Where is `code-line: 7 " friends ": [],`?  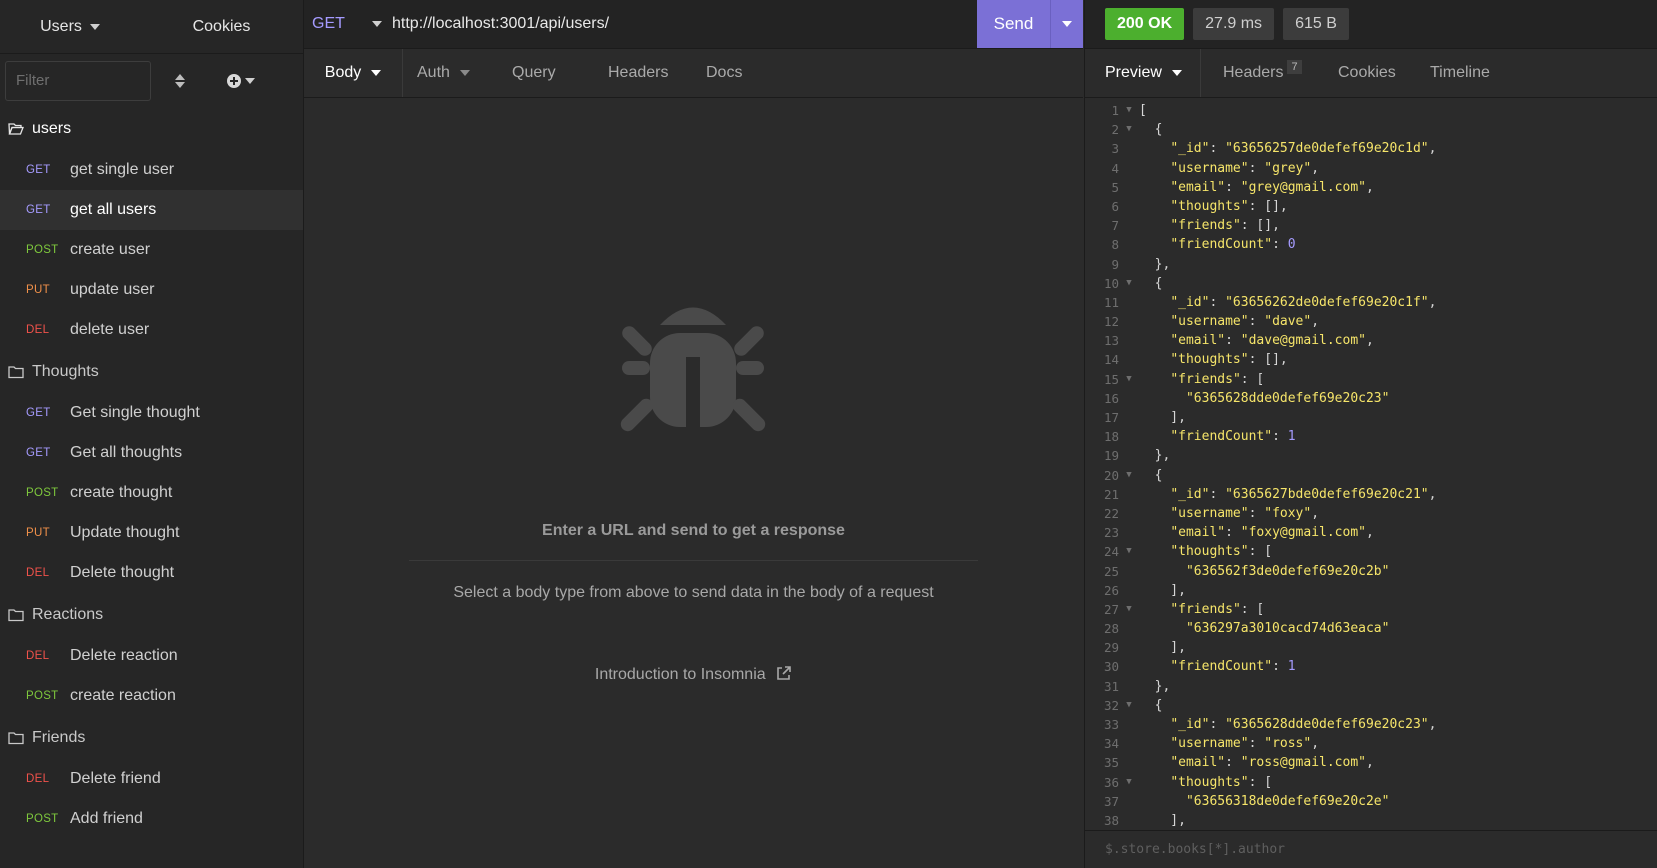
code-line: 7 " friends ": [], is located at coordinates (1371, 225).